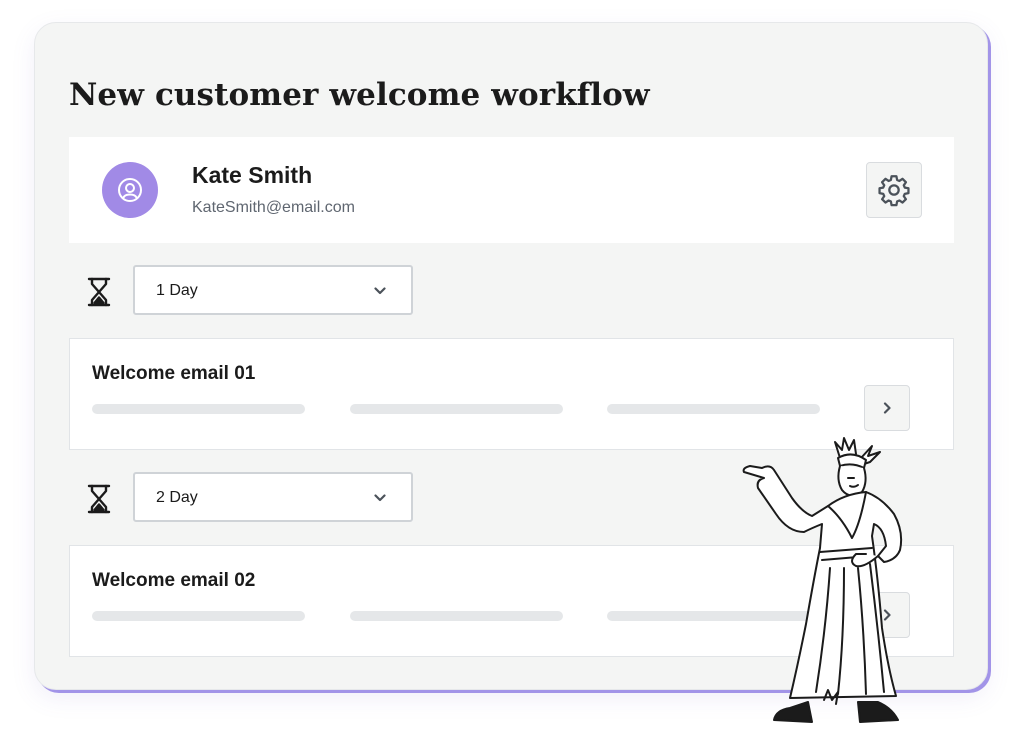  What do you see at coordinates (273, 290) in the screenshot?
I see `delay-select: 1 Day` at bounding box center [273, 290].